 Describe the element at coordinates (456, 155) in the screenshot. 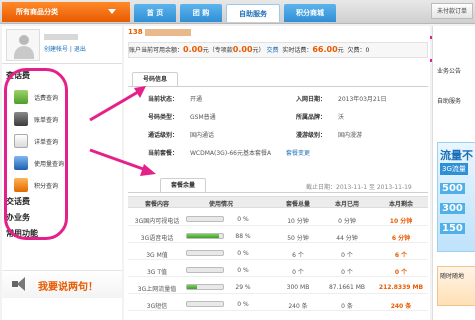

I see `promo-title: 流量不` at that location.